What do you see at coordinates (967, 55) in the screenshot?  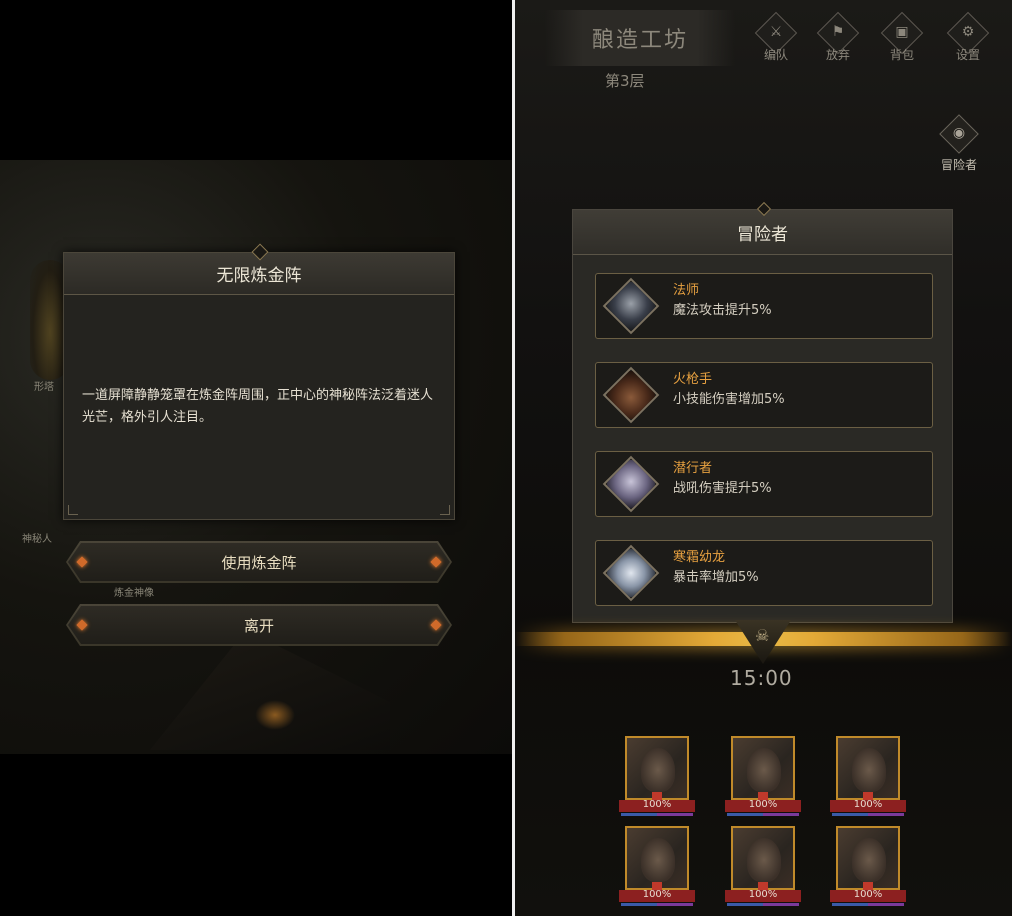 I see `settings-label: 设置` at bounding box center [967, 55].